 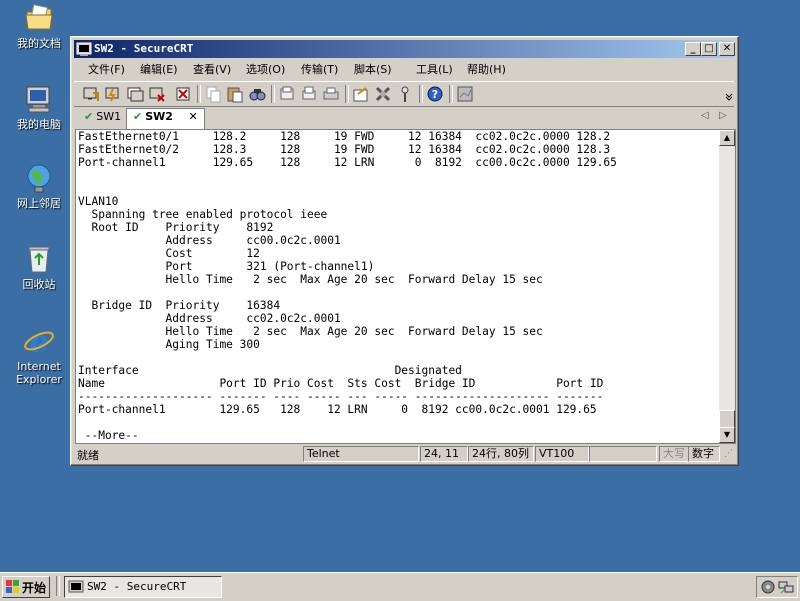 What do you see at coordinates (623, 454) in the screenshot?
I see `status-empty` at bounding box center [623, 454].